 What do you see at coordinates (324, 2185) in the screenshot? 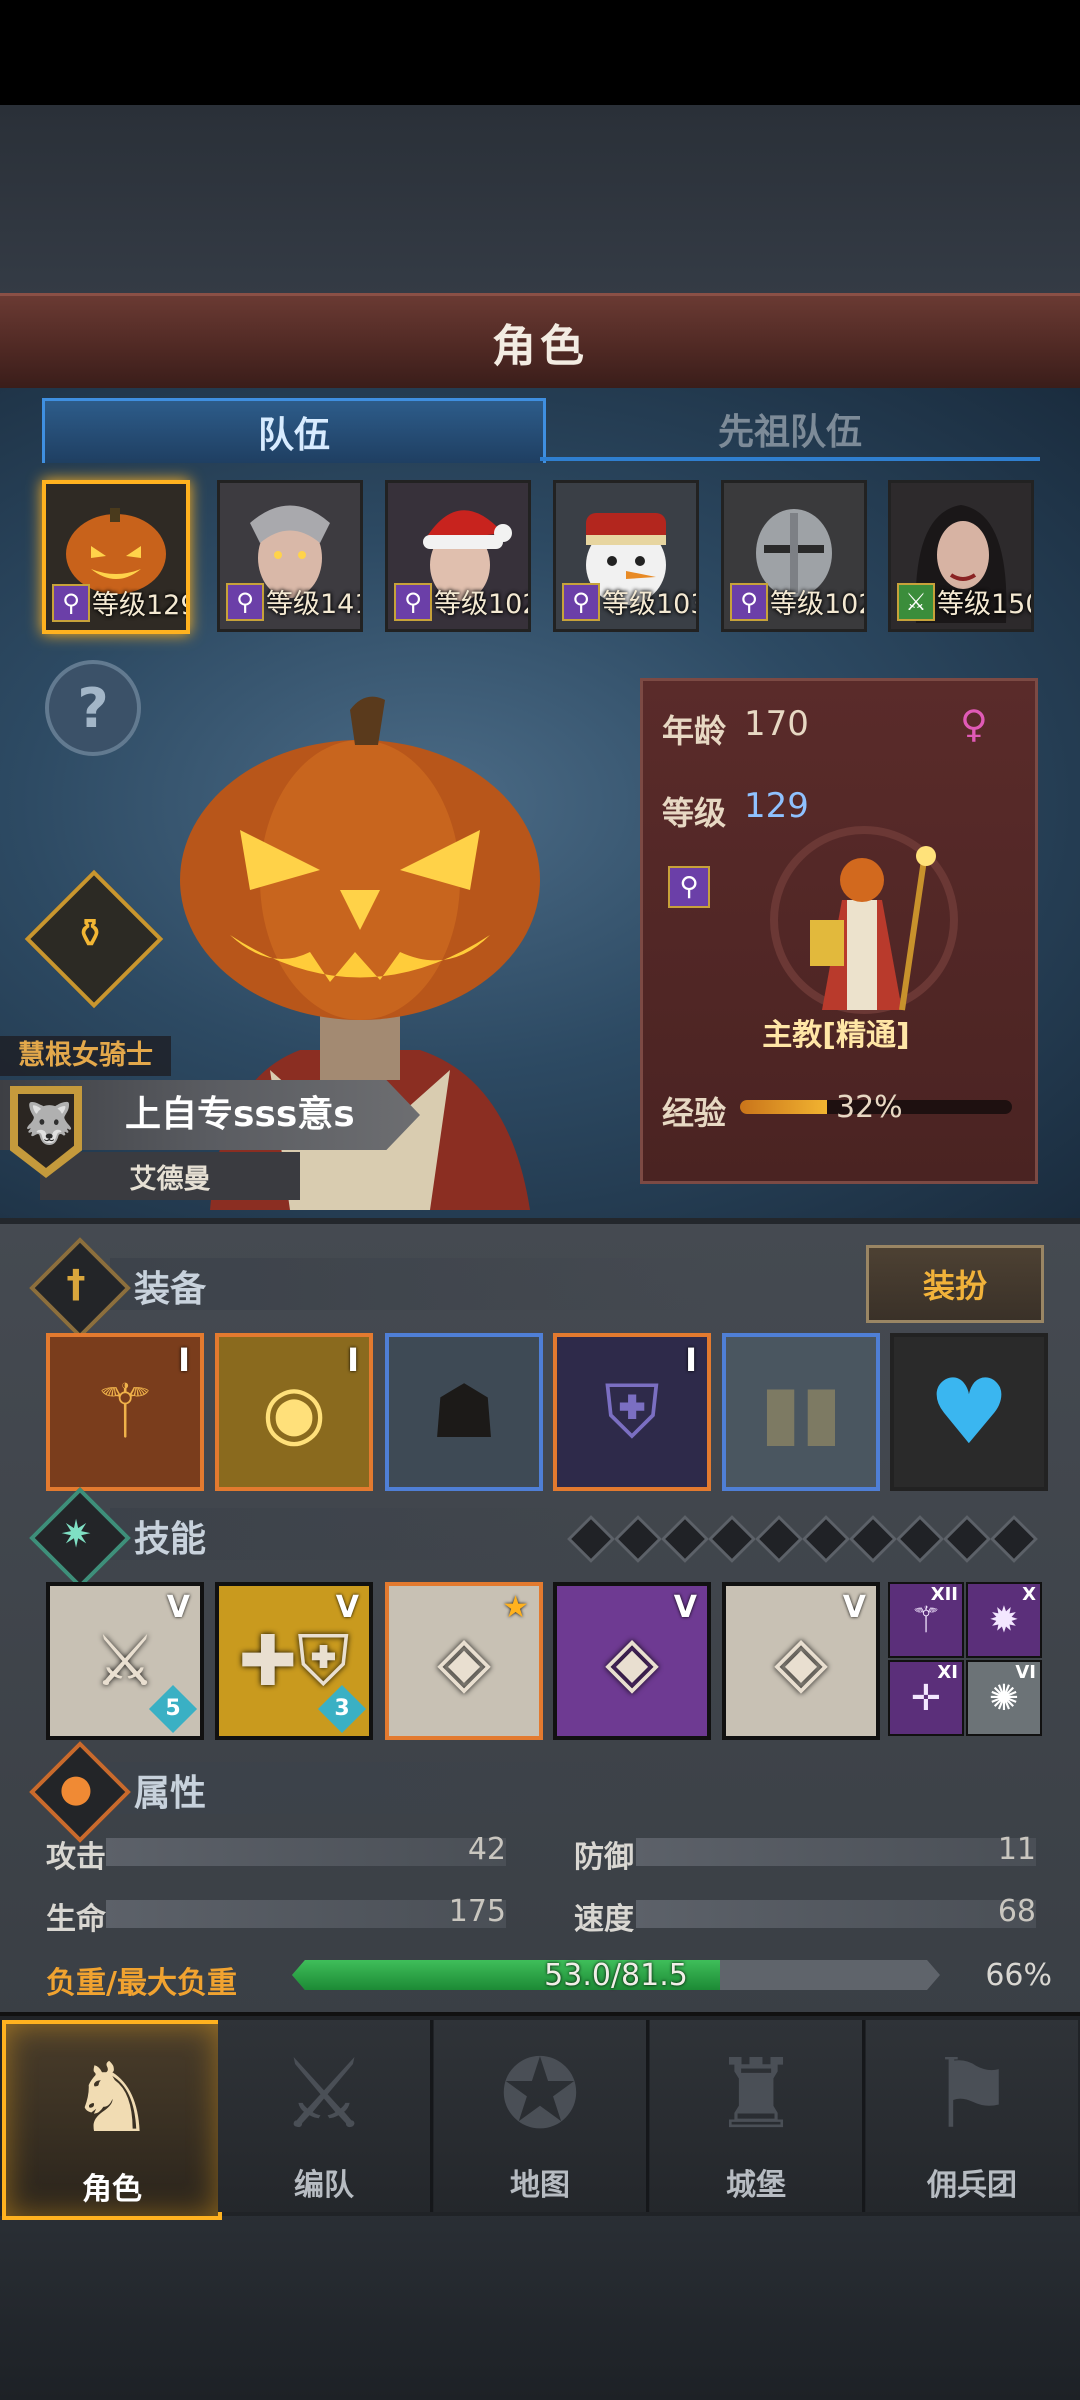
I see `nav-label: 编队` at bounding box center [324, 2185].